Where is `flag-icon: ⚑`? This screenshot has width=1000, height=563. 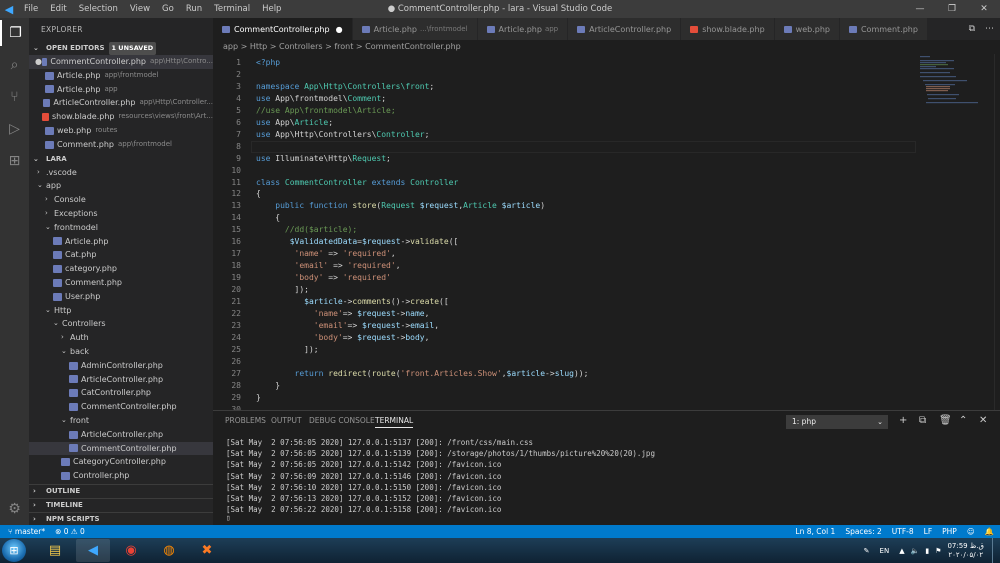
flag-icon: ⚑ is located at coordinates (938, 551).